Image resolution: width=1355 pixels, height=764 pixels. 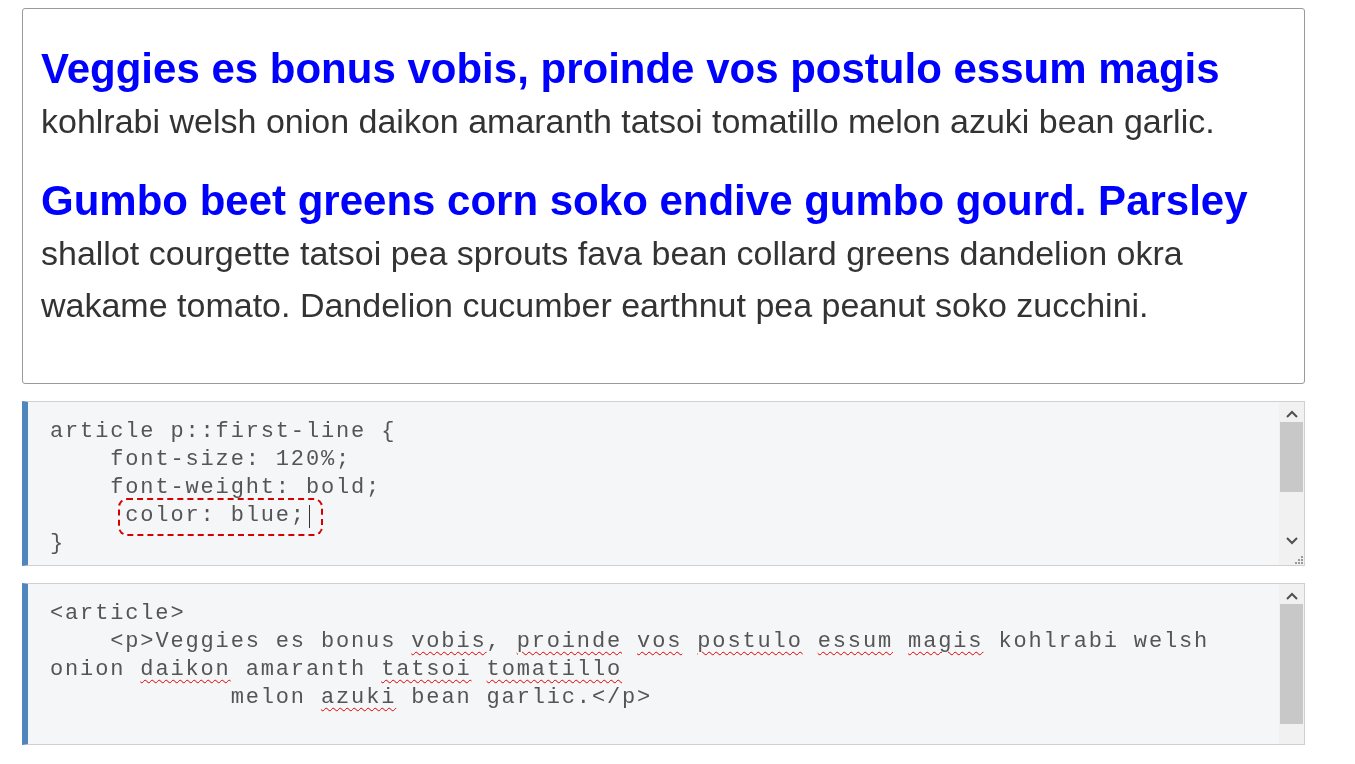 I want to click on code-line: onion daikon amaranth tatsoi tomatillo, so click(x=336, y=669).